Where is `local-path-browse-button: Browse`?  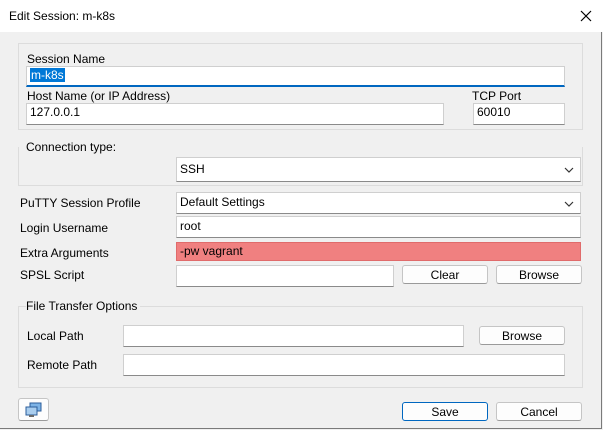 local-path-browse-button: Browse is located at coordinates (522, 335).